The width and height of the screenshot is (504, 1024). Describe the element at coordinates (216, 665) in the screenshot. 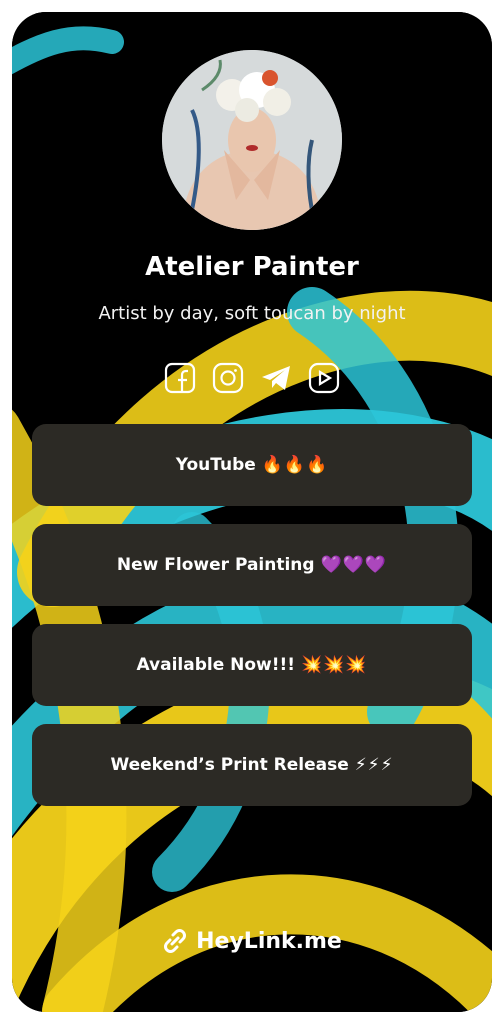

I see `link-label: Available Now!!!` at that location.